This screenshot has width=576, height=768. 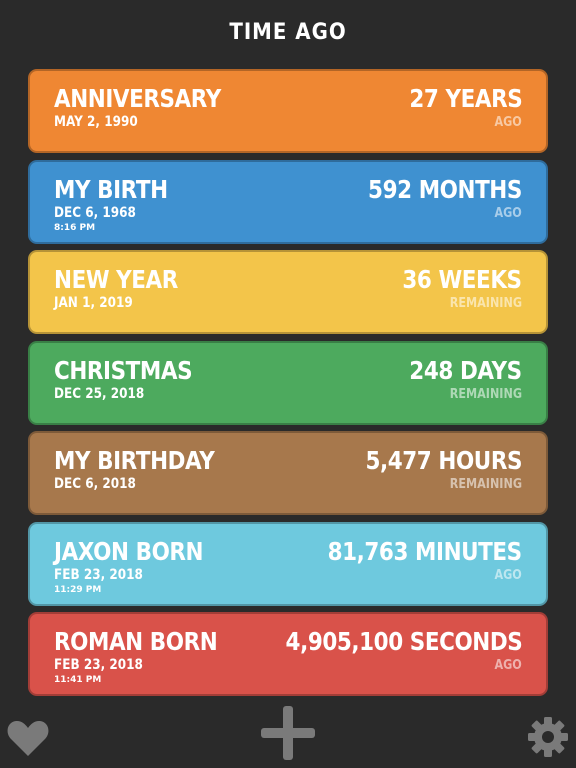 I want to click on bottom-toolbar, so click(x=288, y=733).